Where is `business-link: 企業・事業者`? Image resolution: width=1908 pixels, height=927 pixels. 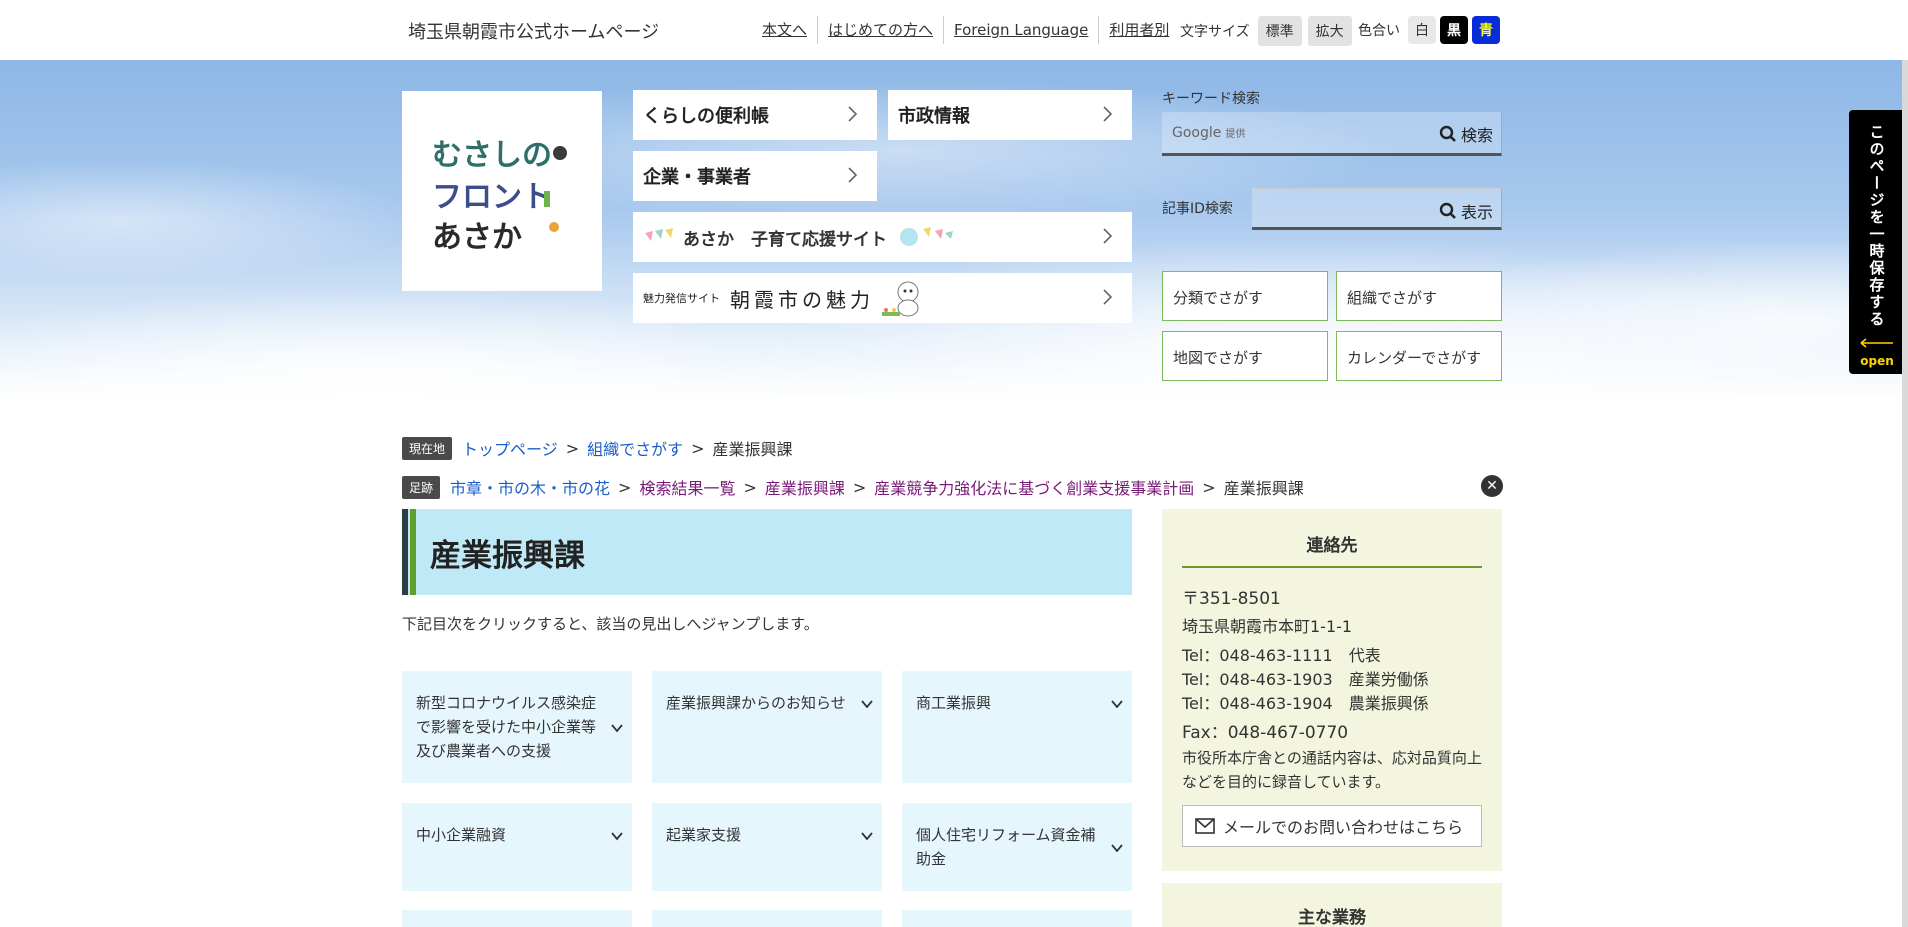
business-link: 企業・事業者 is located at coordinates (755, 176).